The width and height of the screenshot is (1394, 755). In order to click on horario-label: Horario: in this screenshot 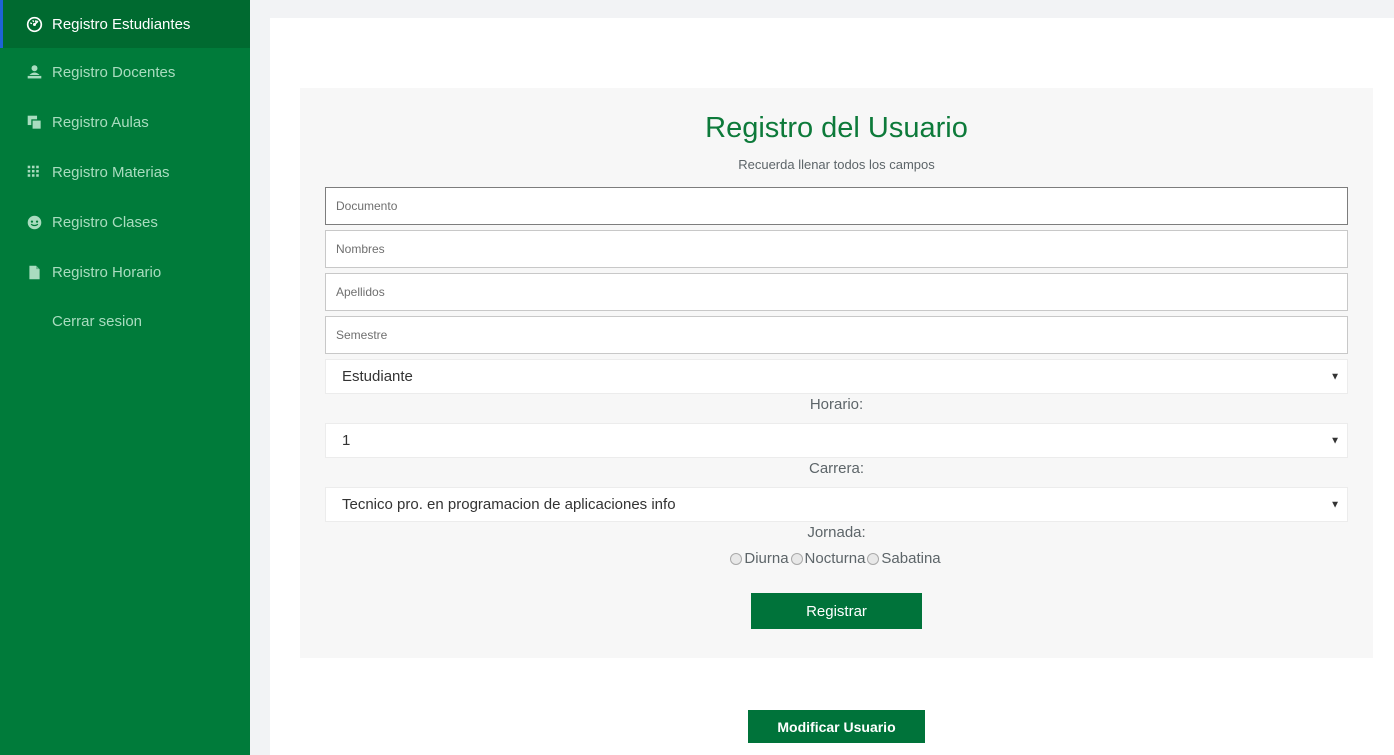, I will do `click(836, 404)`.